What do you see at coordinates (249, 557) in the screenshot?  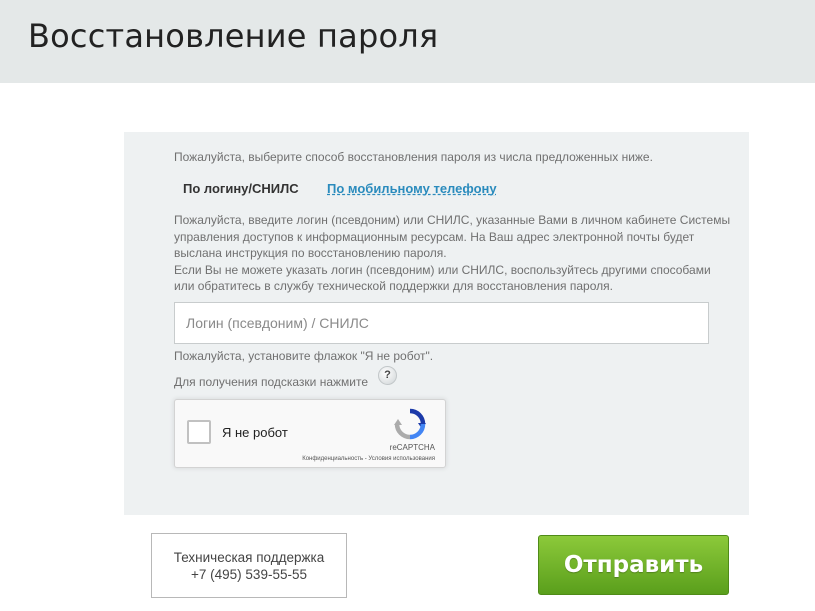 I see `support-title: Техническая поддержка` at bounding box center [249, 557].